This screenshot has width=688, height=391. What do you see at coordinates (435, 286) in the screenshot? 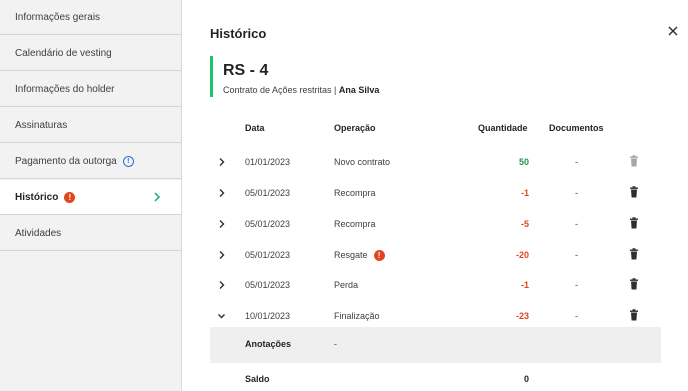
I see `table-row: 05/01/2023 Perda -1 -` at bounding box center [435, 286].